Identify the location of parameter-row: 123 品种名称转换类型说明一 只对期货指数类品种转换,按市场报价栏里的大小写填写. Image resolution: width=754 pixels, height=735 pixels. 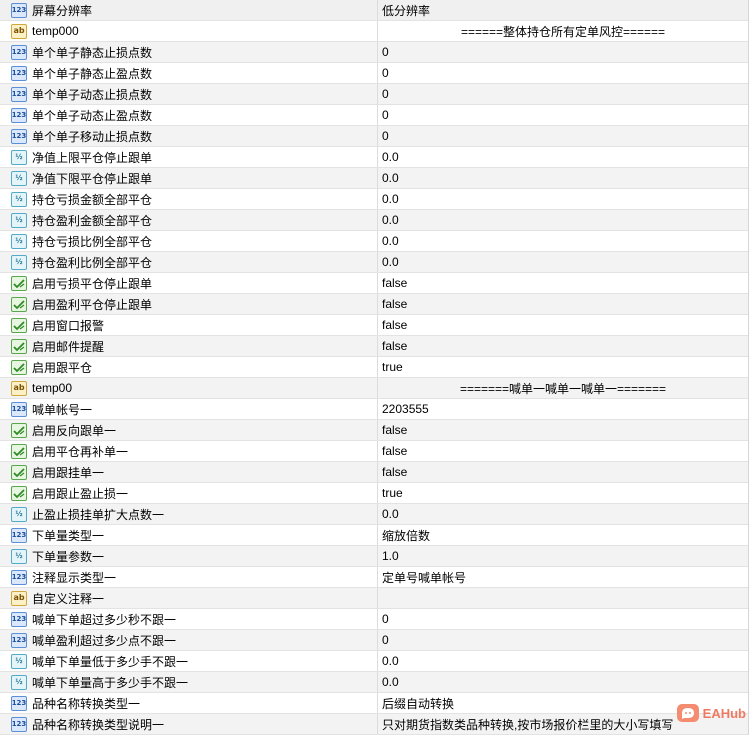
(374, 724).